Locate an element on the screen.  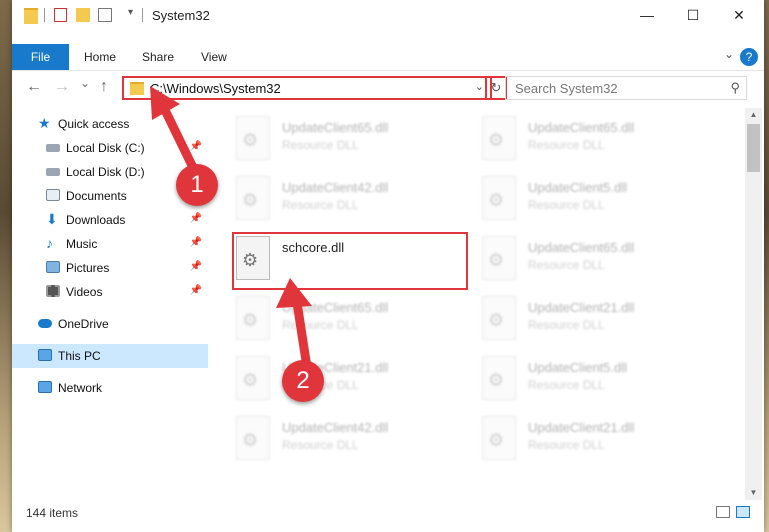
pictures-icon is located at coordinates (53, 267).